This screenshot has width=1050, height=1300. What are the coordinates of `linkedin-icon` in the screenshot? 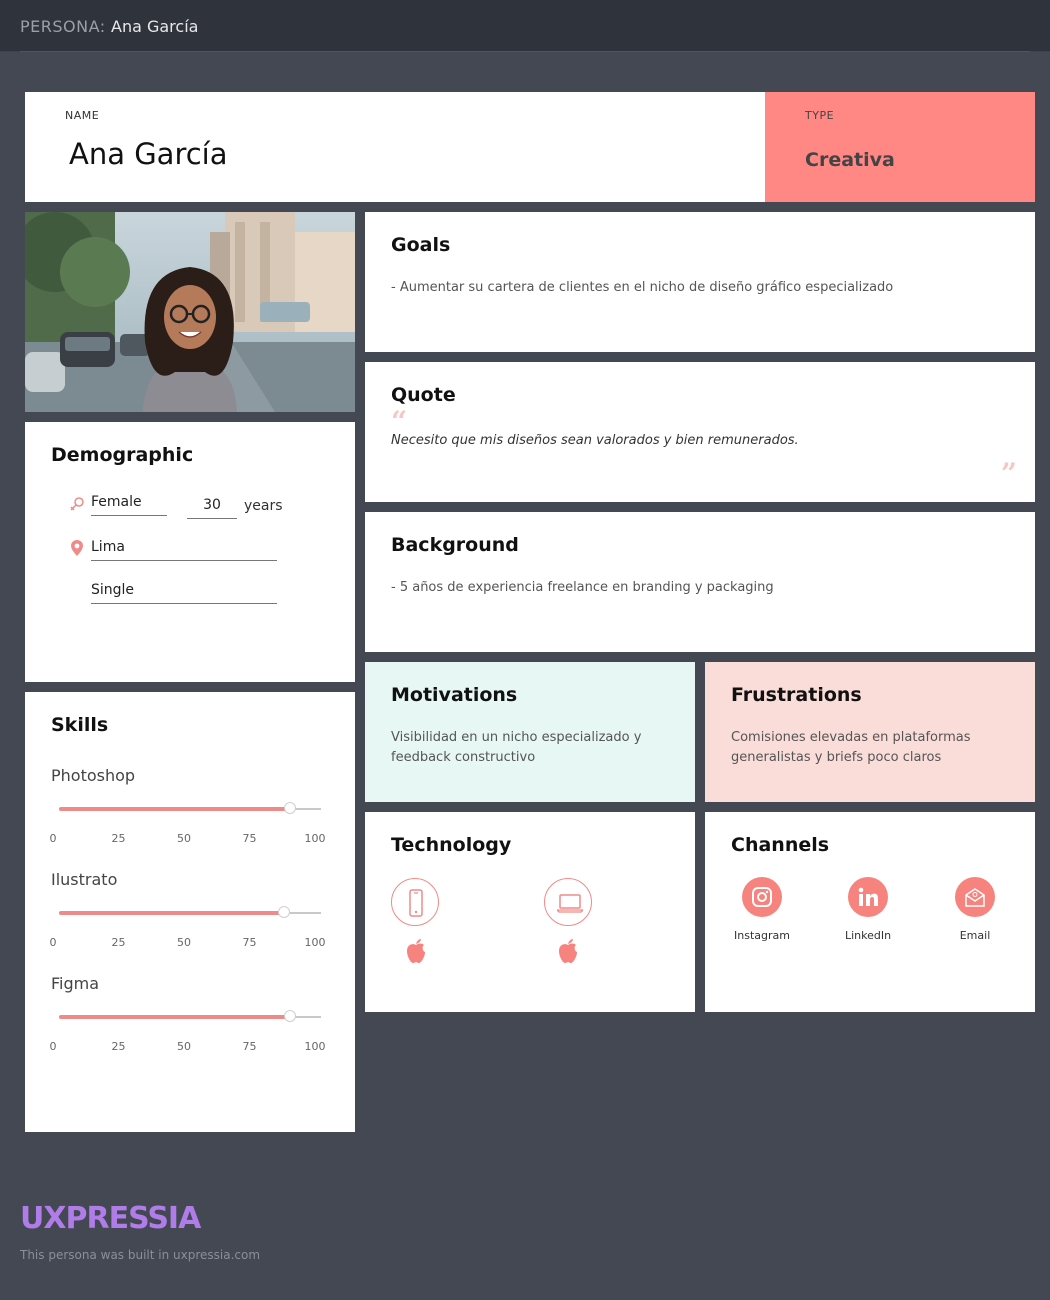 It's located at (868, 897).